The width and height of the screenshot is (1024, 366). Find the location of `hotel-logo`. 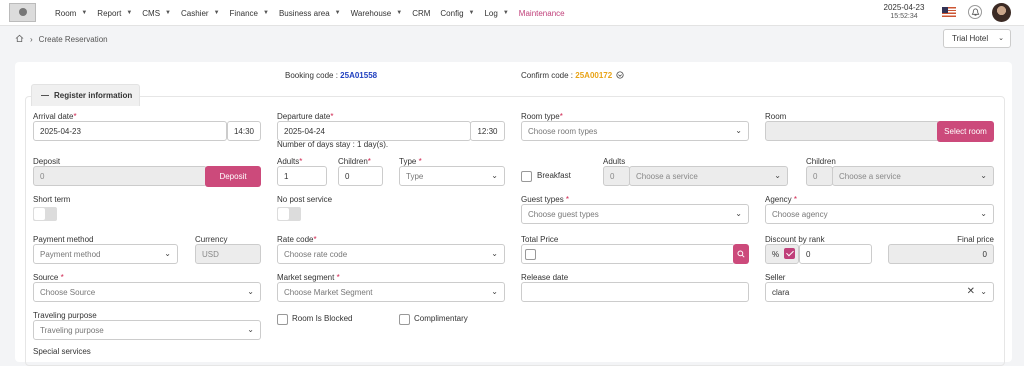

hotel-logo is located at coordinates (22, 12).